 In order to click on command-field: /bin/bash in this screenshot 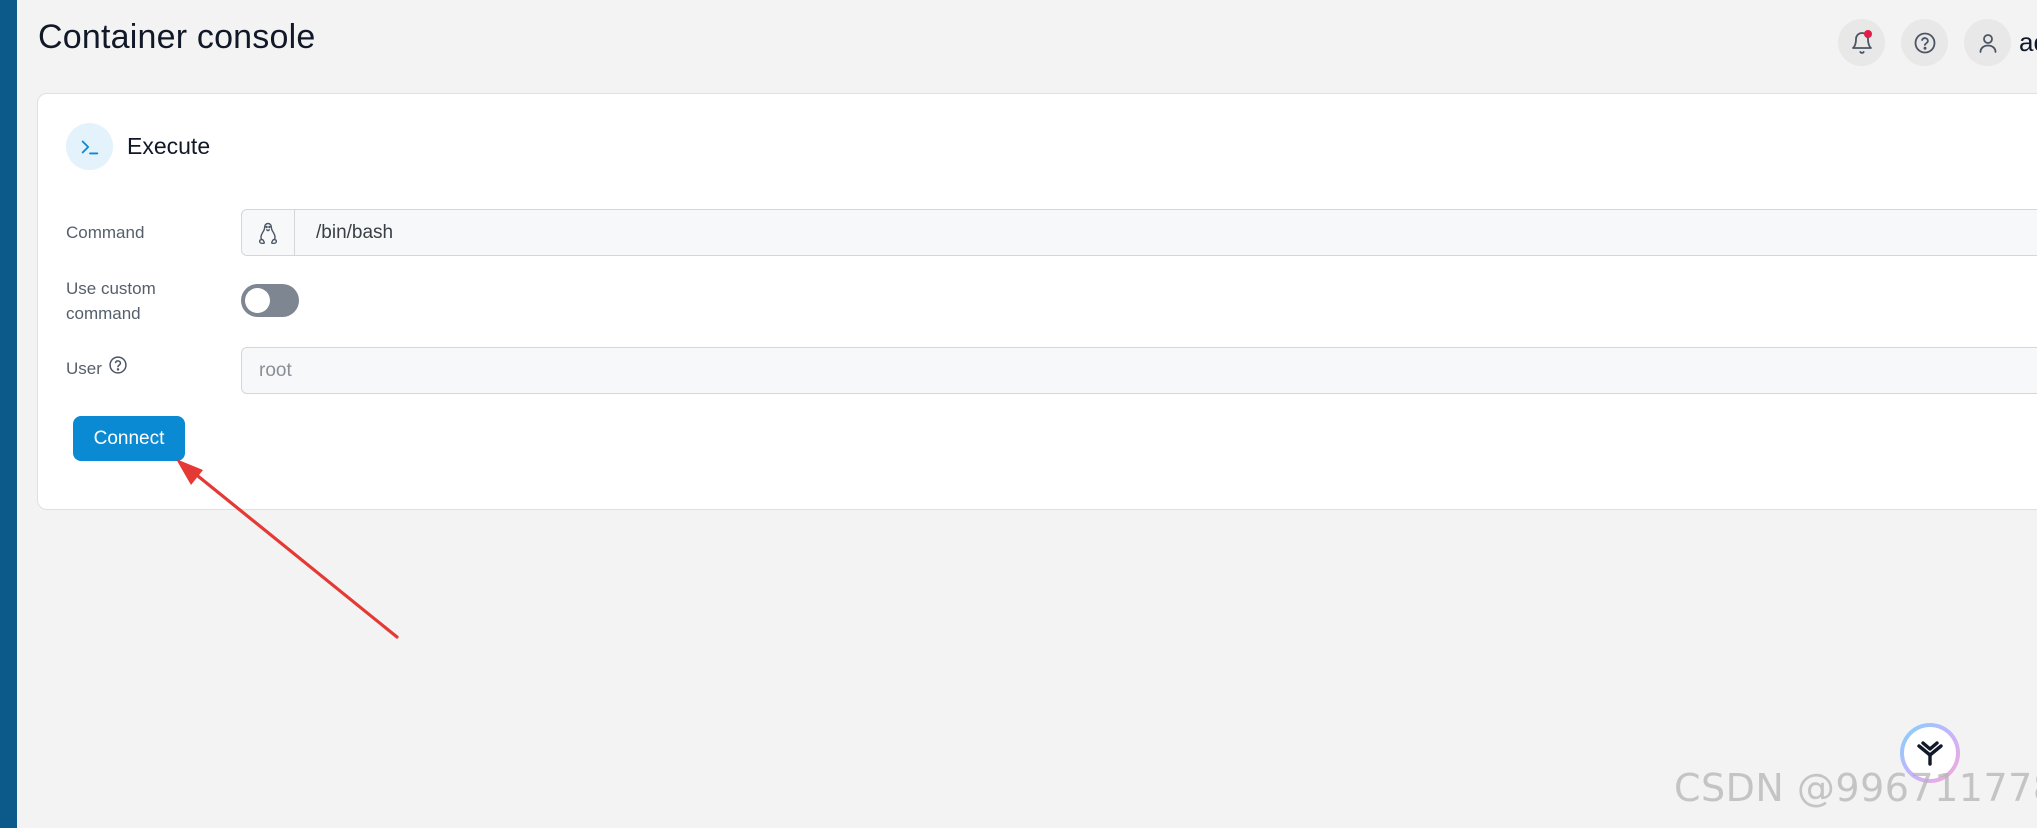, I will do `click(1139, 232)`.